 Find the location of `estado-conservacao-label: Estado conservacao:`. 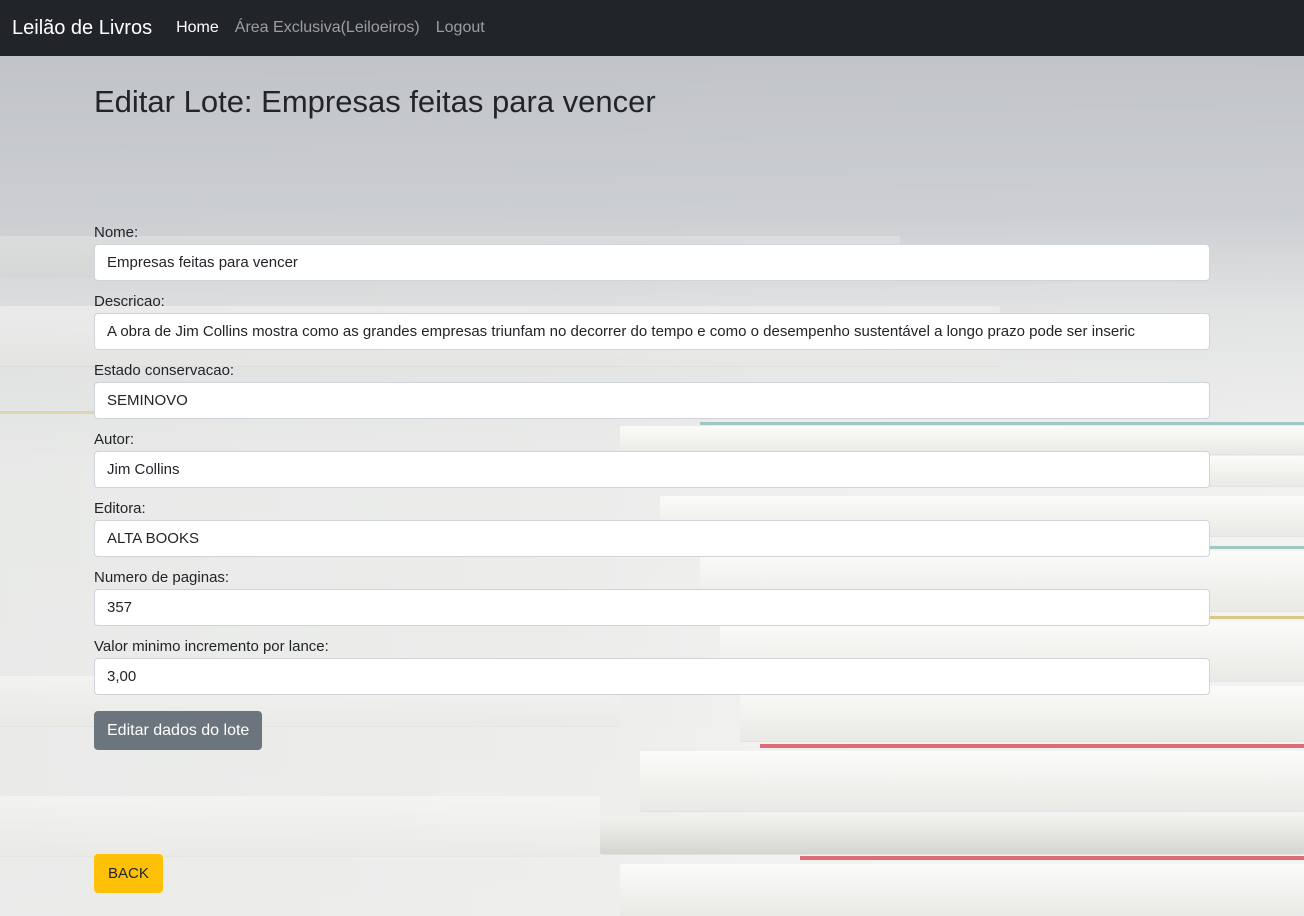

estado-conservacao-label: Estado conservacao: is located at coordinates (164, 370).